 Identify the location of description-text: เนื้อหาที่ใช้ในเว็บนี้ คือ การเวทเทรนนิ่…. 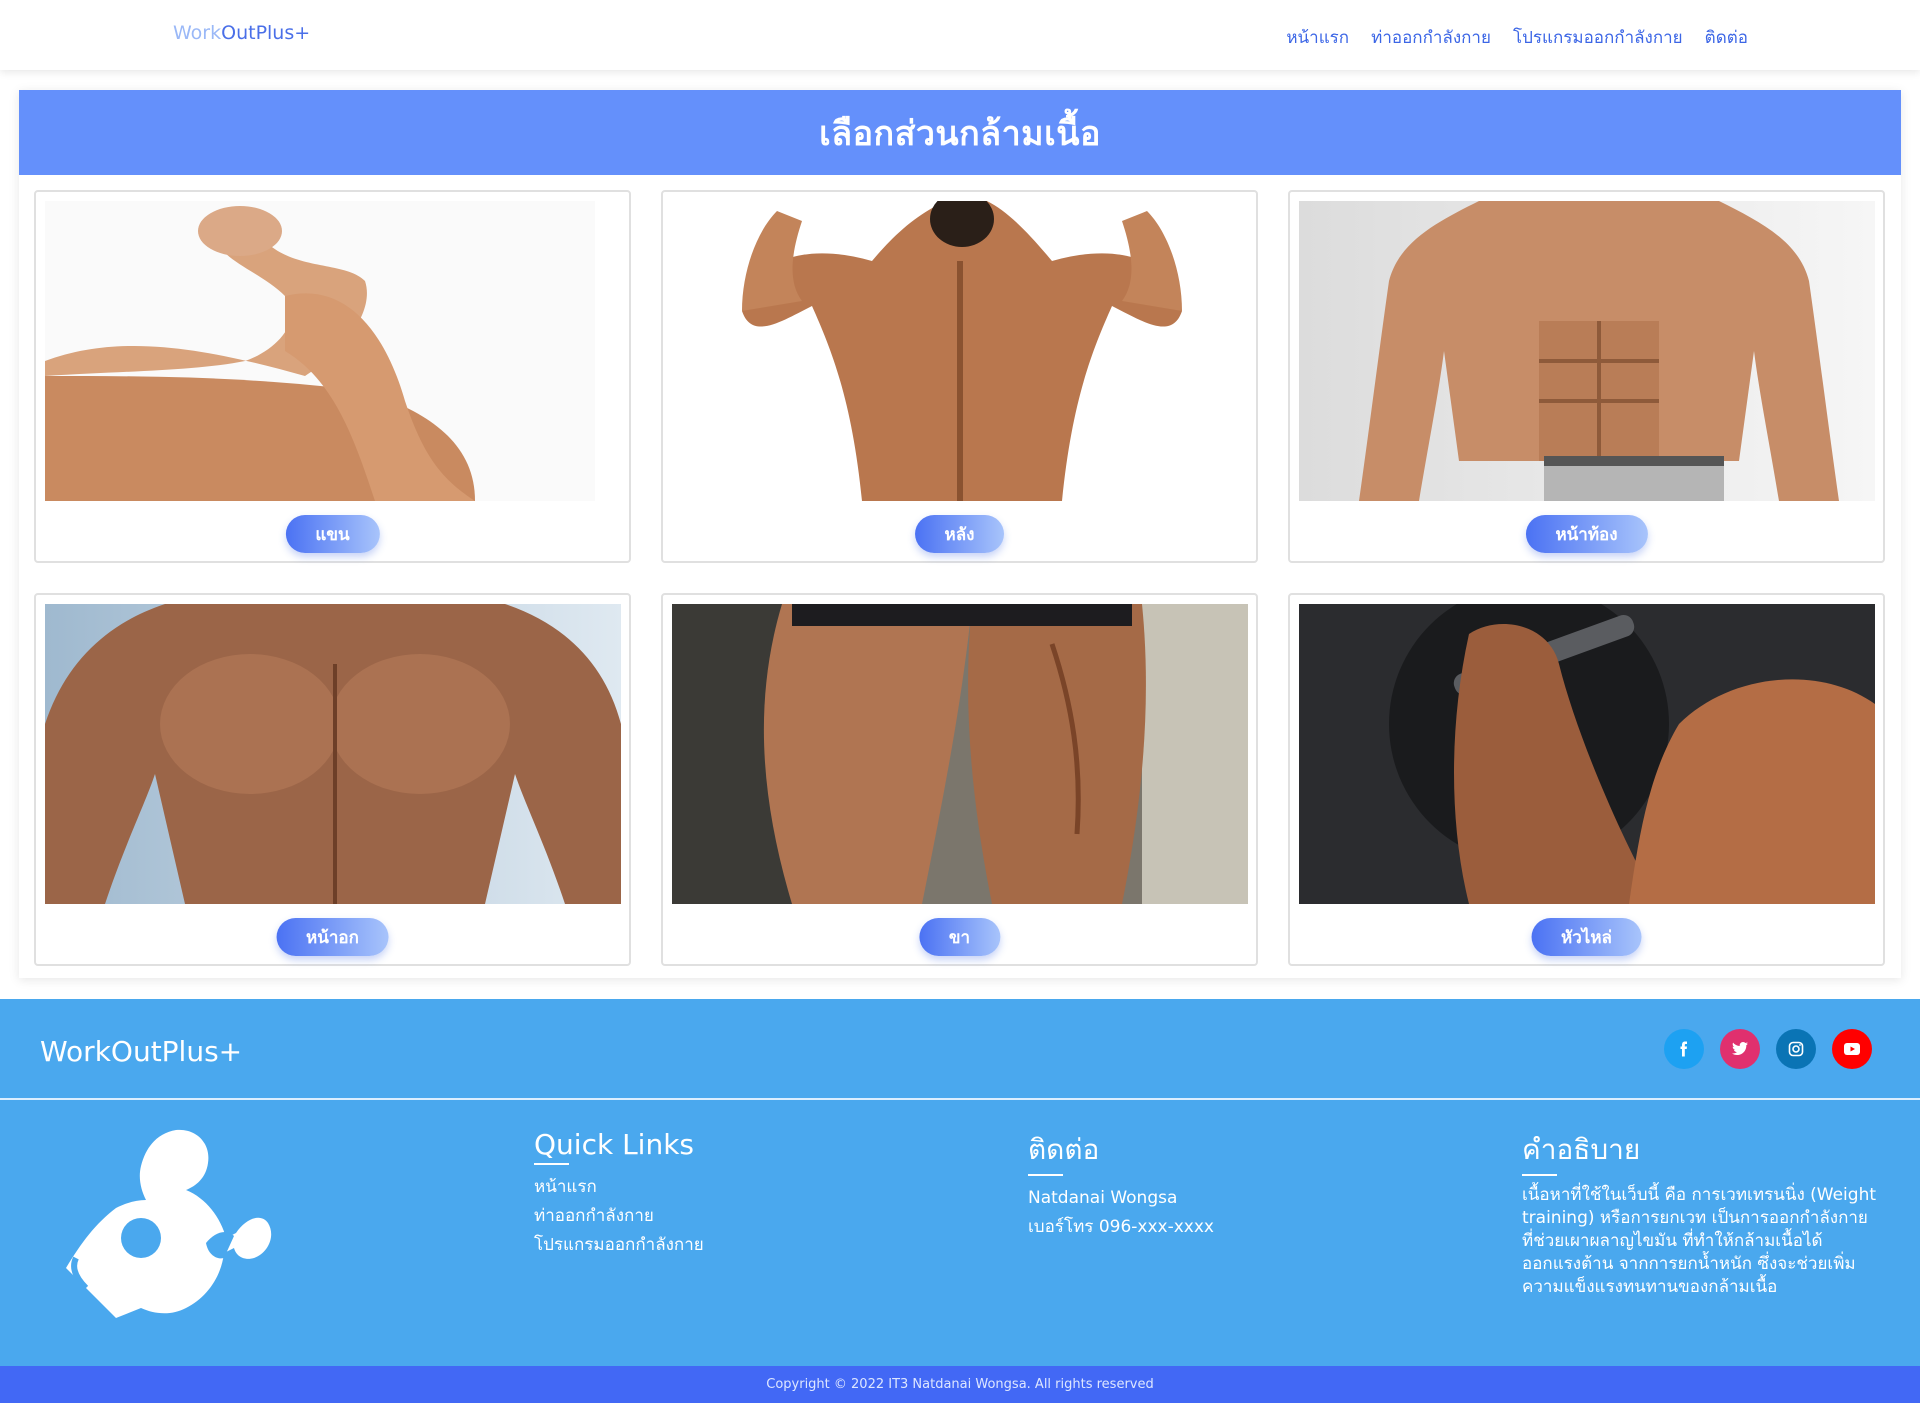
(1699, 1241).